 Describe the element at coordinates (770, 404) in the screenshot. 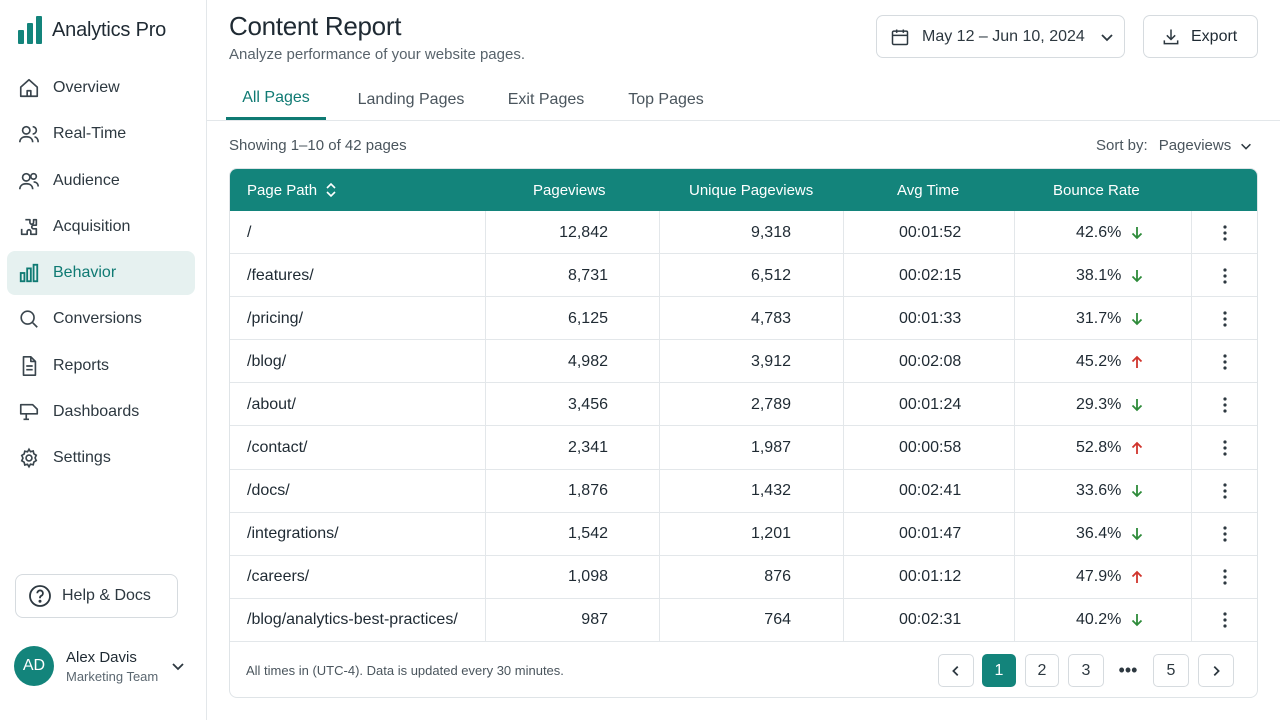

I see `unique-pageviews-cell: 2,789` at that location.